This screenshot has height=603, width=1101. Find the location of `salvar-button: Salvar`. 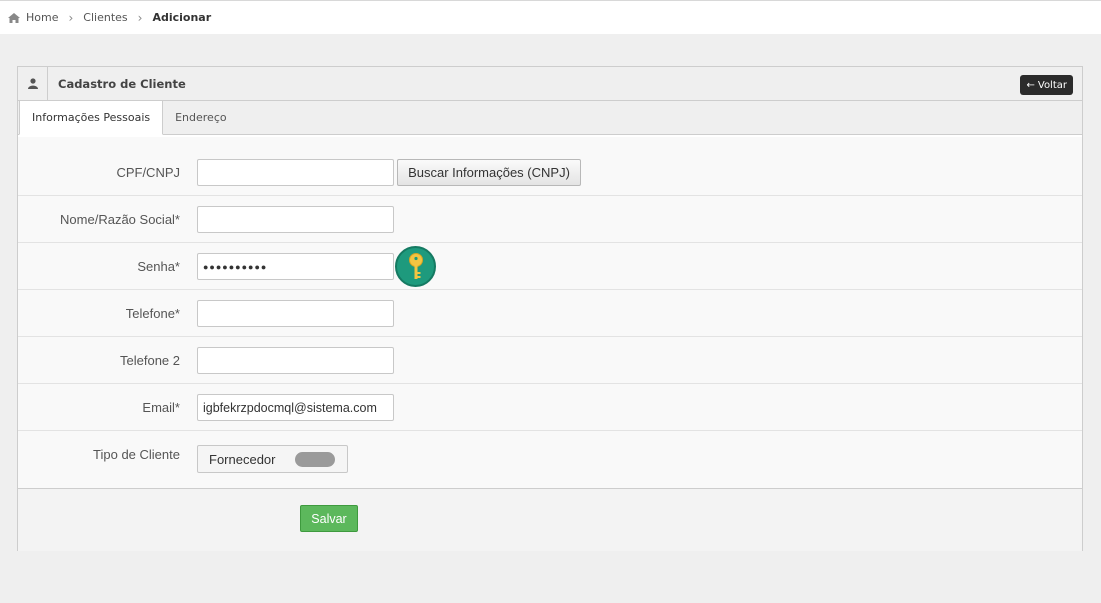

salvar-button: Salvar is located at coordinates (329, 518).